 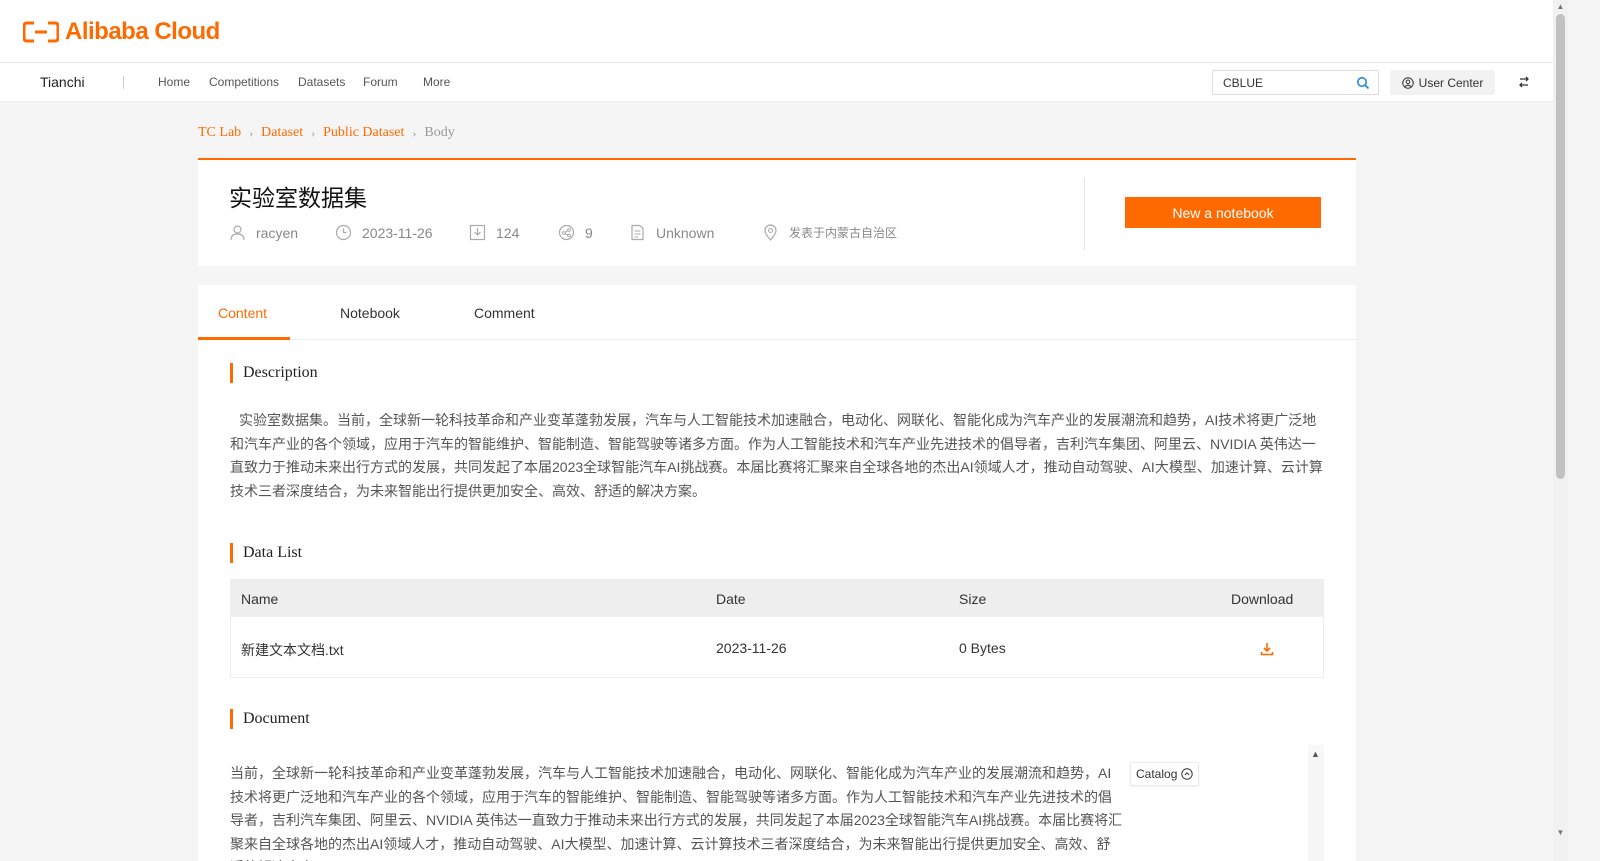 I want to click on scroll-down-arrow-icon: ▼, so click(x=1560, y=832).